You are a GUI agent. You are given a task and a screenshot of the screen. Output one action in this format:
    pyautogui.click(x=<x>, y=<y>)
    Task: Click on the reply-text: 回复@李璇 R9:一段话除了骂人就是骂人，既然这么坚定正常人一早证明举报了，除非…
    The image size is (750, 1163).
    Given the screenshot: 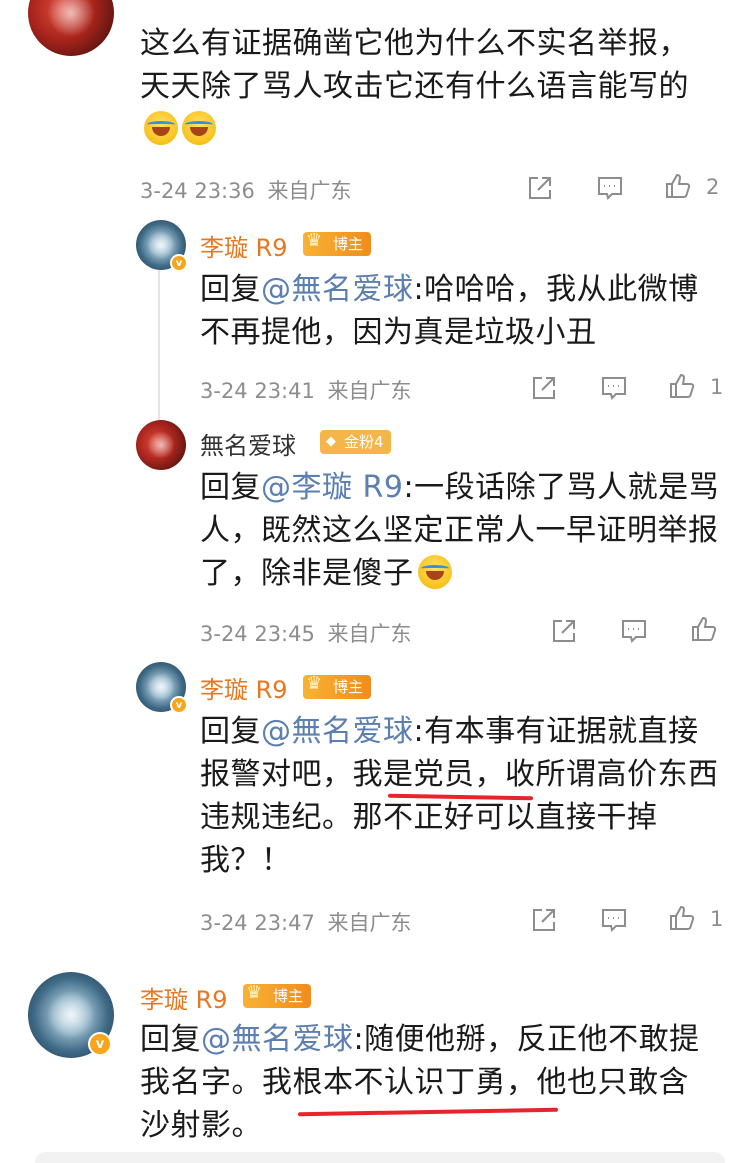 What is the action you would take?
    pyautogui.click(x=460, y=530)
    